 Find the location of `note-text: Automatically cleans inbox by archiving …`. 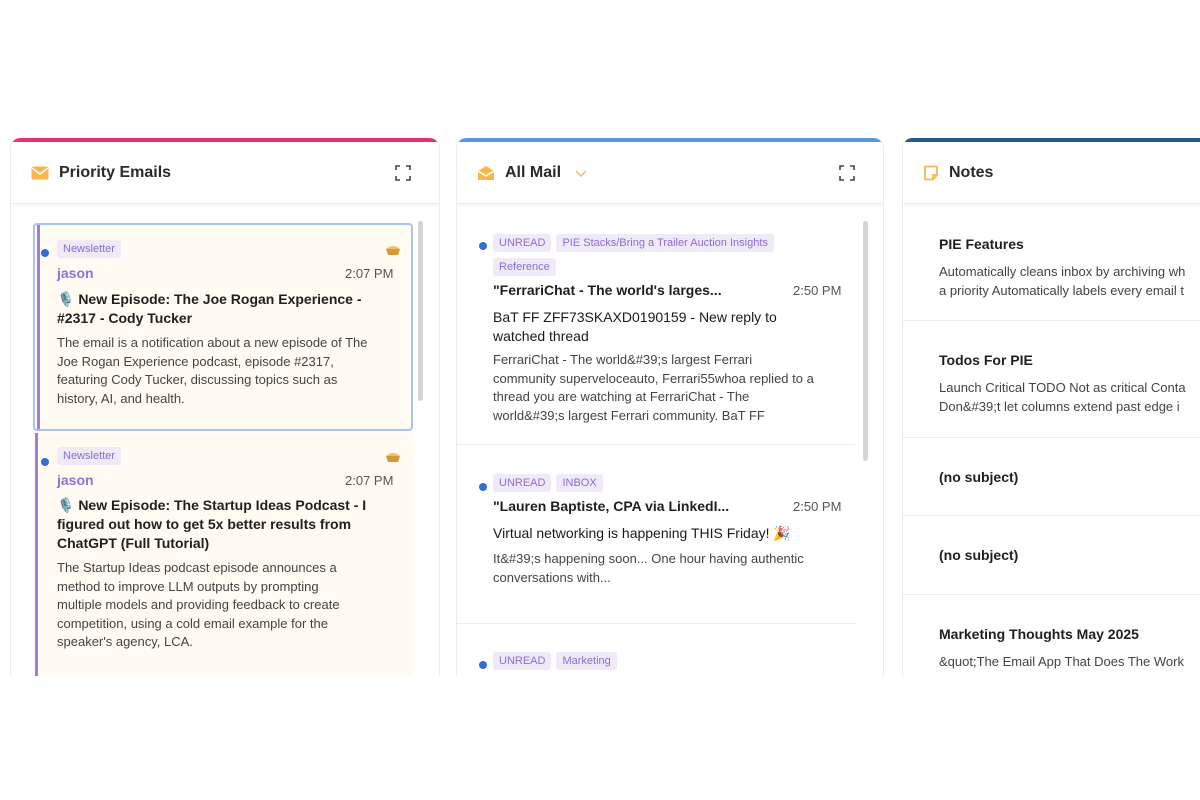

note-text: Automatically cleans inbox by archiving … is located at coordinates (1062, 281).